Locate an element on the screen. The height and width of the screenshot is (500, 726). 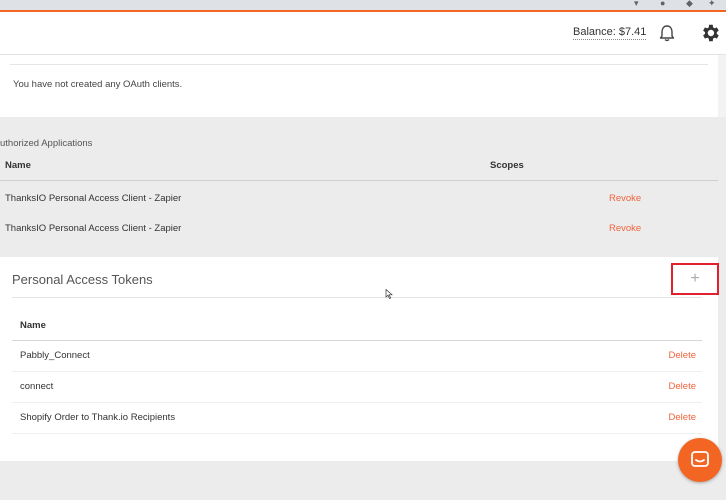
token-name: connect is located at coordinates (37, 386).